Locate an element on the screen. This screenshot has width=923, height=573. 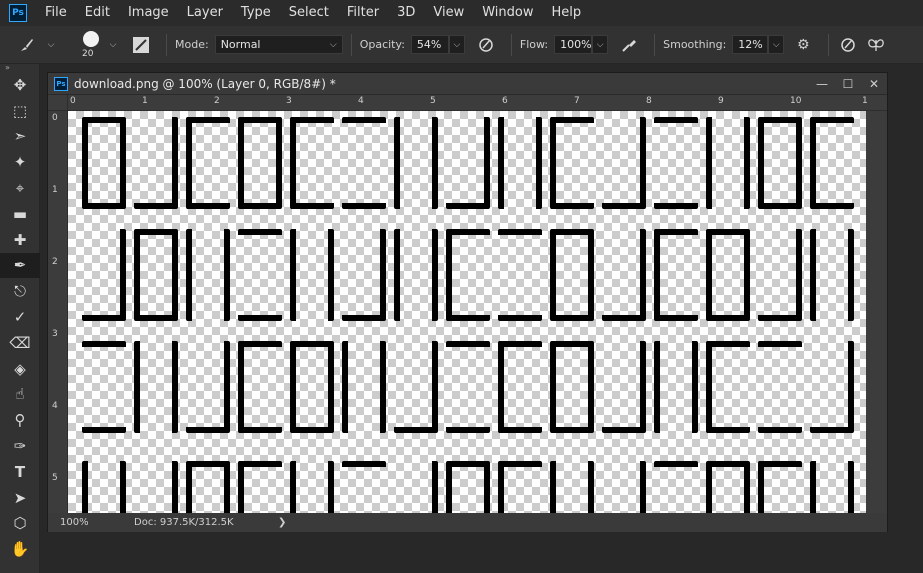
flow-dropdown: ⌵ is located at coordinates (600, 44).